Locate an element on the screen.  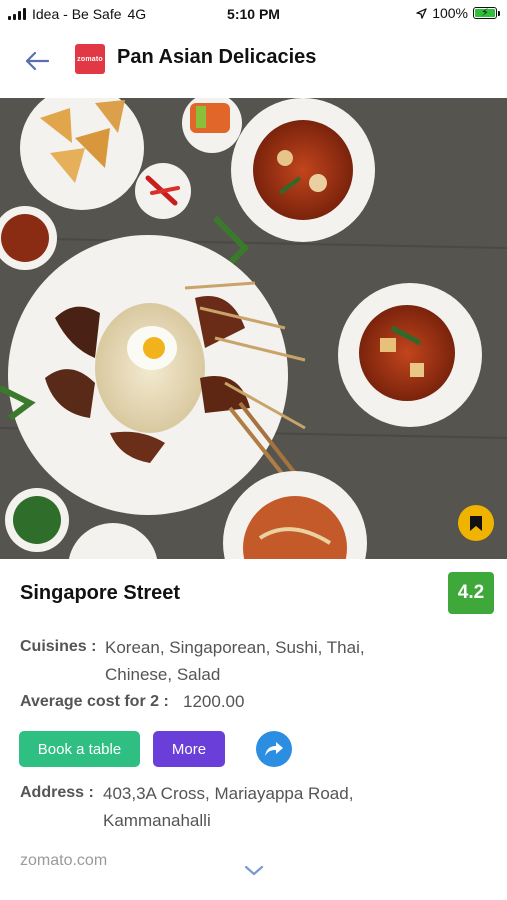
footer-brand: zomato.com is located at coordinates (64, 860).